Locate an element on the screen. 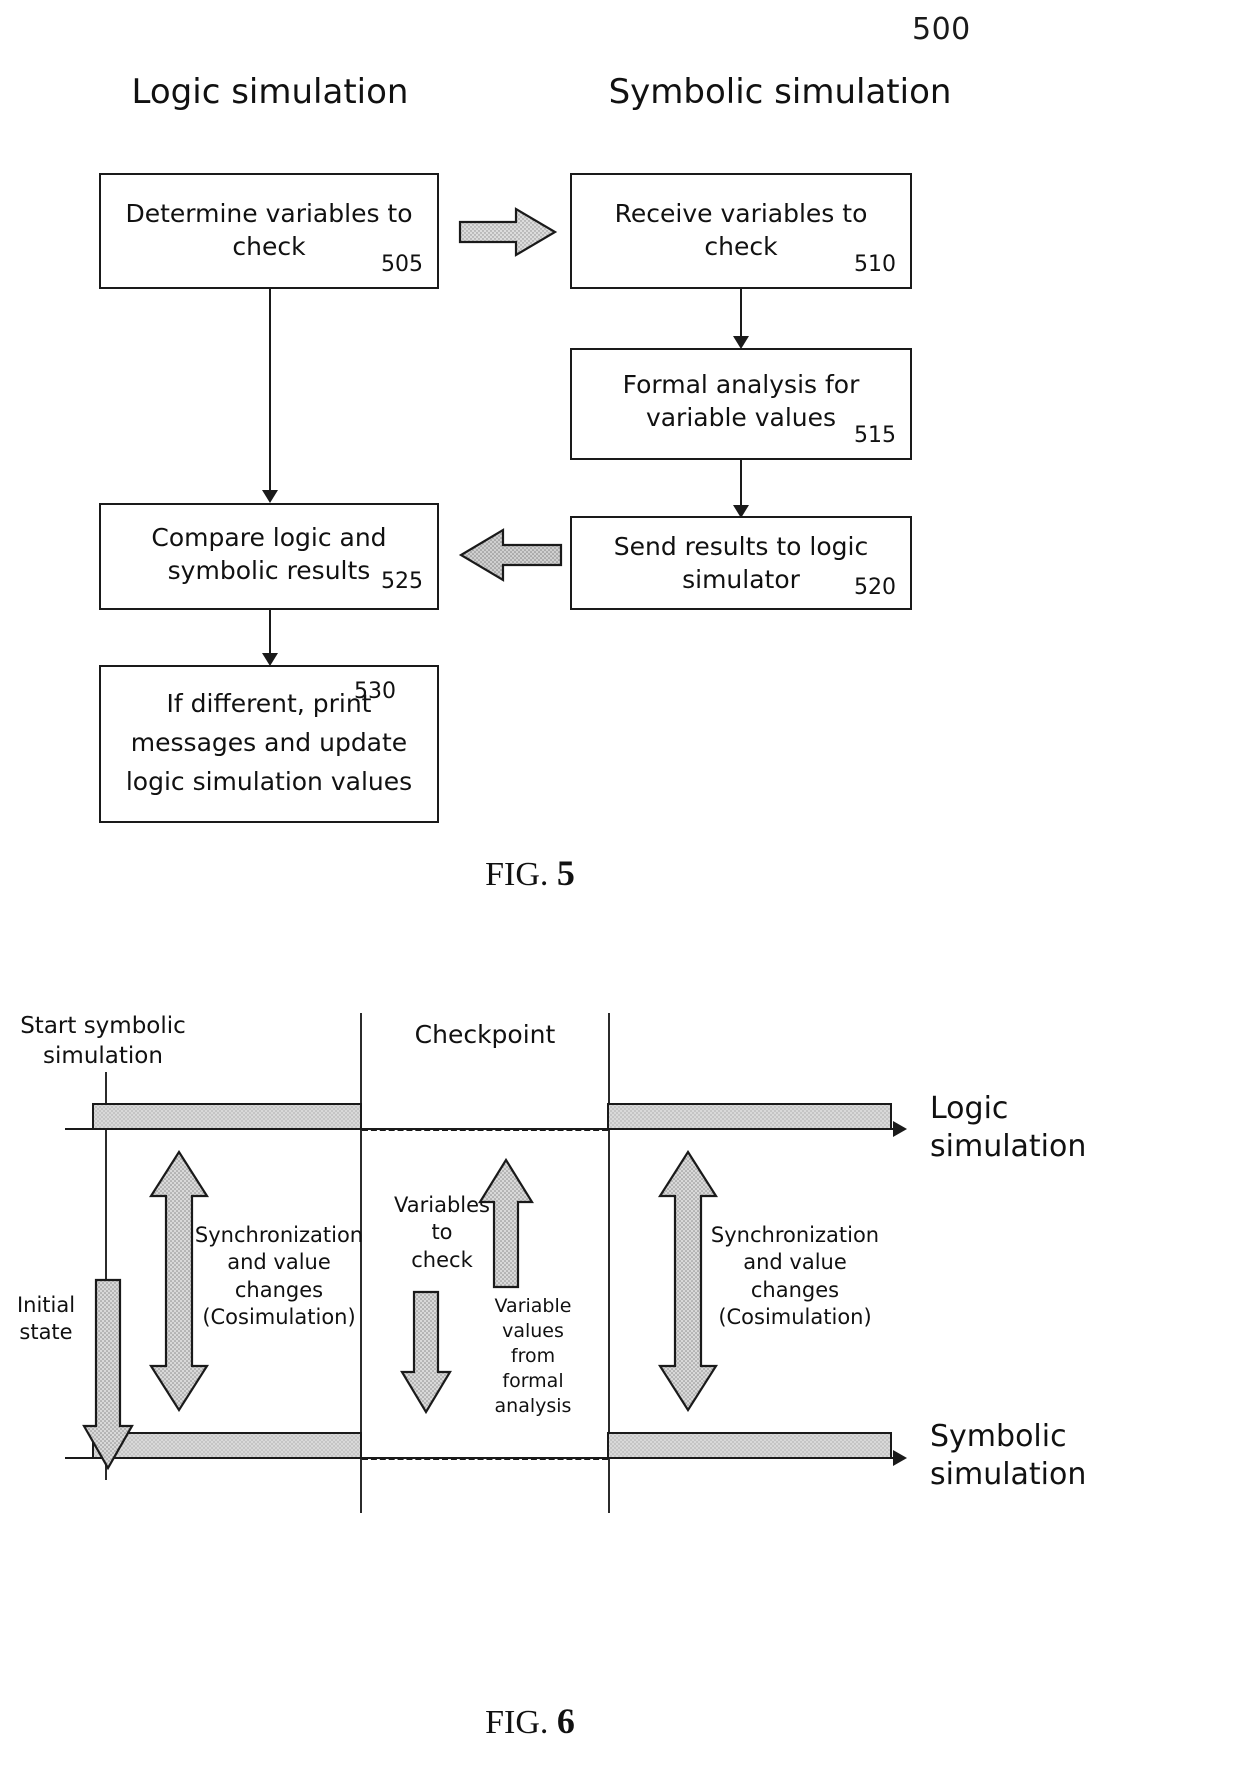 The image size is (1240, 1787). flow-box-505-ref: 505 is located at coordinates (402, 264).